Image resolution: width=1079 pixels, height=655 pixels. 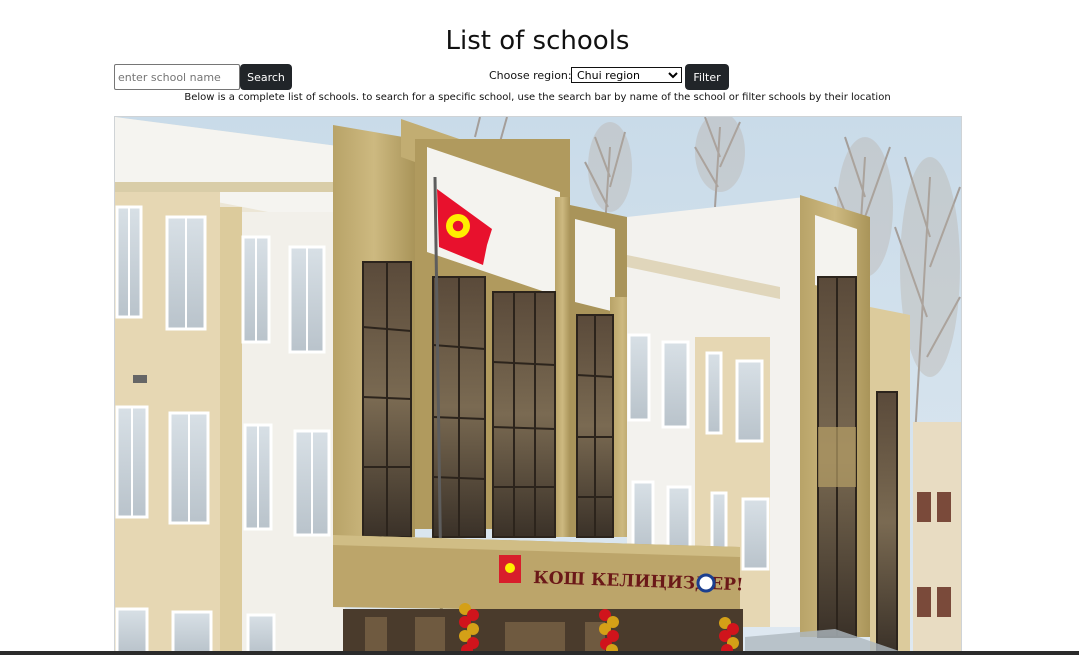 What do you see at coordinates (537, 41) in the screenshot?
I see `page-title: List of schools` at bounding box center [537, 41].